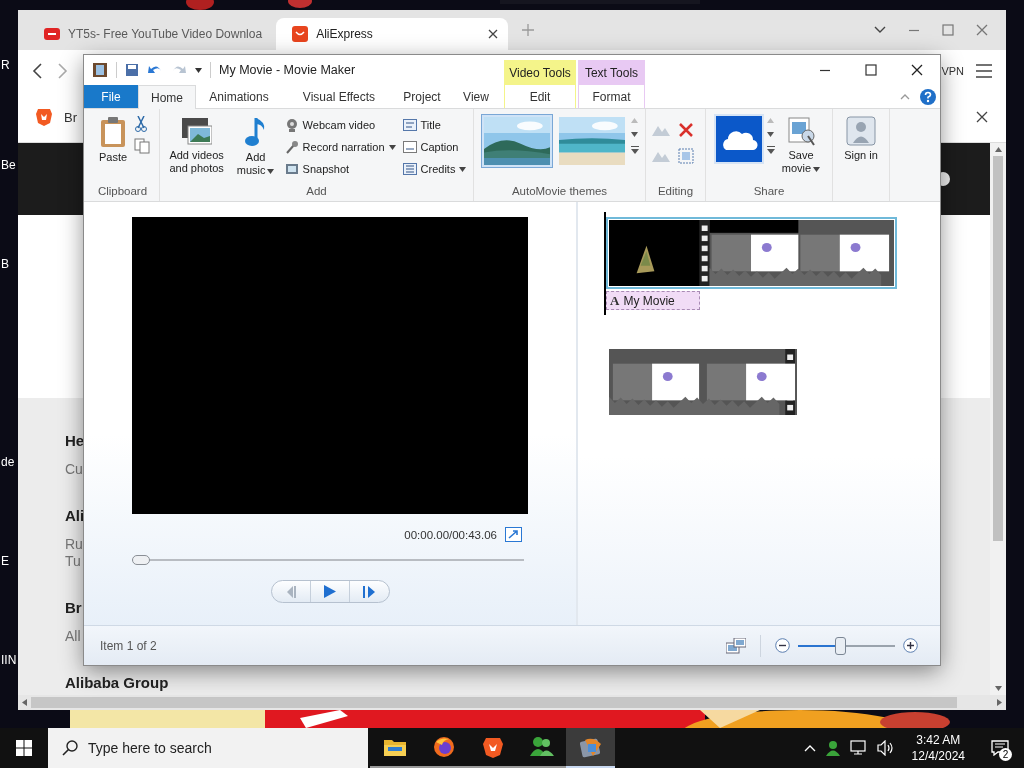 The image size is (1024, 768). I want to click on notification-badge: 2, so click(1005, 754).